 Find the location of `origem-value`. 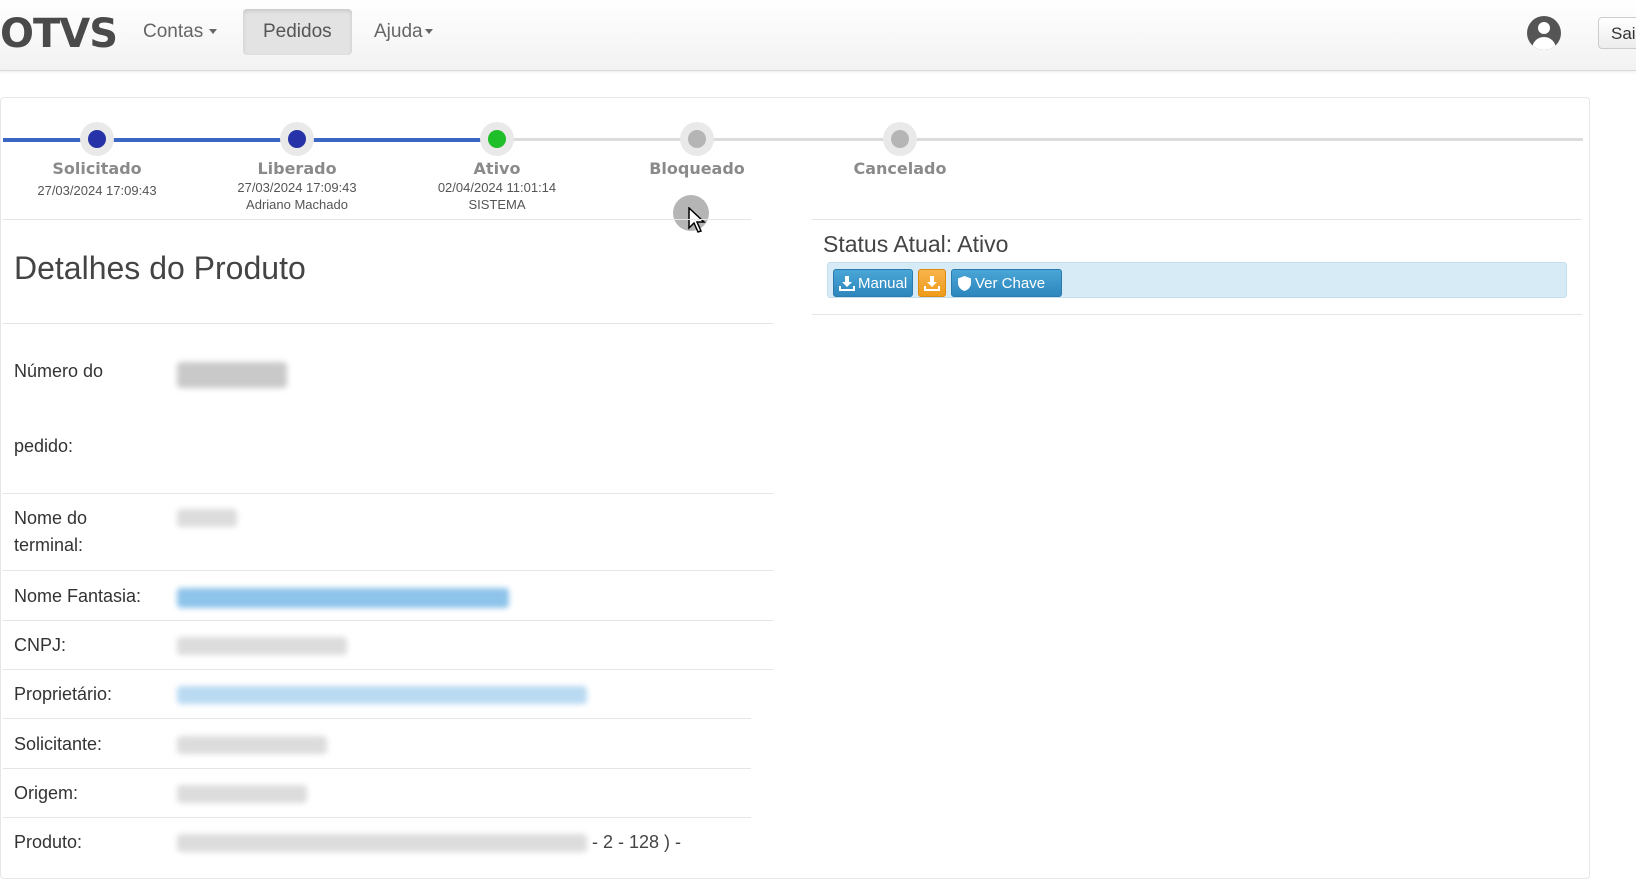

origem-value is located at coordinates (242, 794).